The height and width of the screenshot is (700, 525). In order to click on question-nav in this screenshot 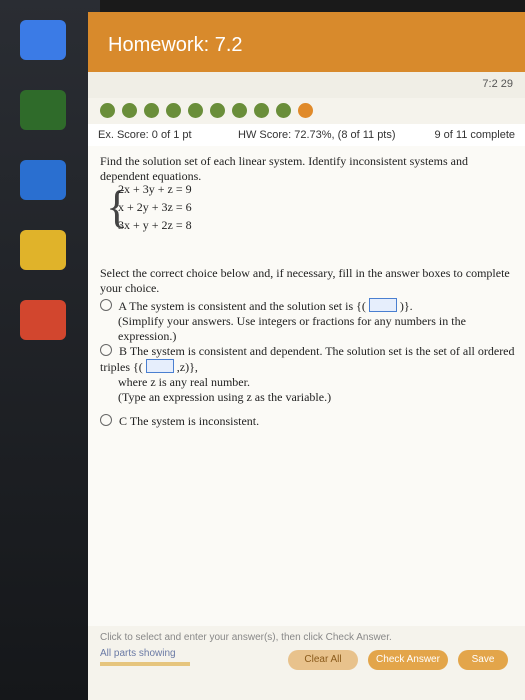, I will do `click(306, 111)`.